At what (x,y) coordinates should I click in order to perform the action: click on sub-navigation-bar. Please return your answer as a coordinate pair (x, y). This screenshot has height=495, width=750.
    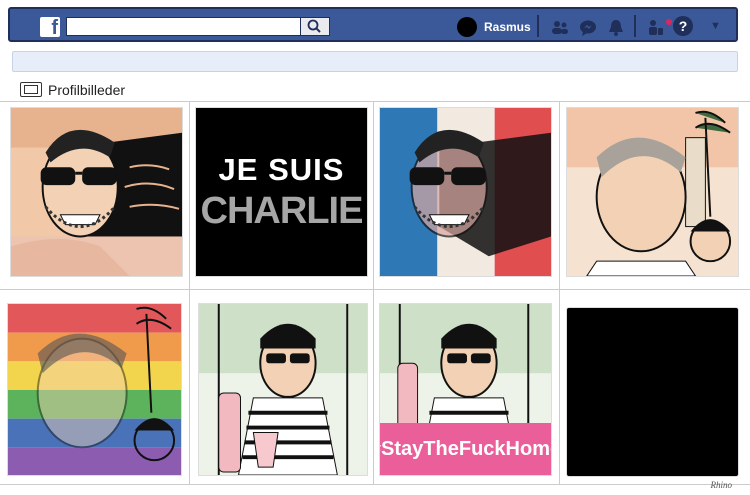
    Looking at the image, I should click on (375, 61).